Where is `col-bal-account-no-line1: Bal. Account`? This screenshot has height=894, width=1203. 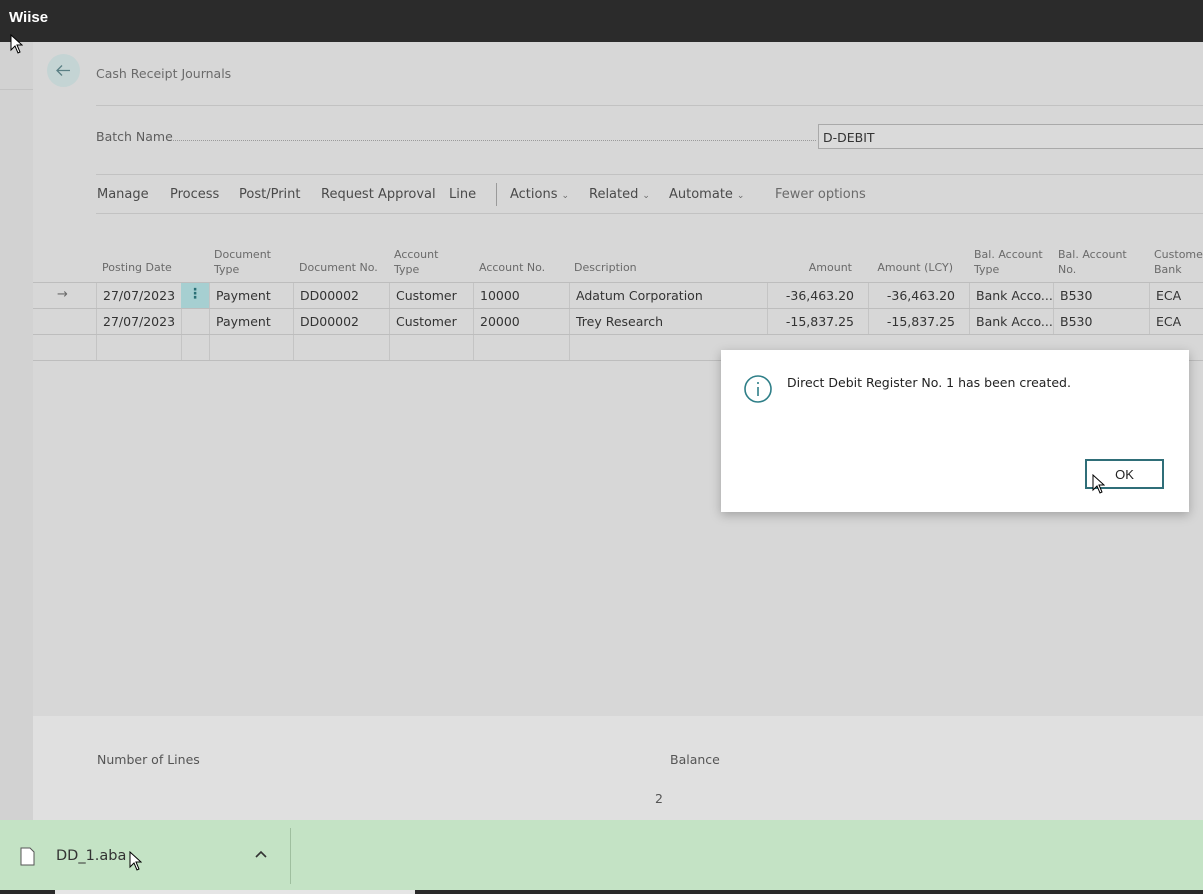
col-bal-account-no-line1: Bal. Account is located at coordinates (1092, 254).